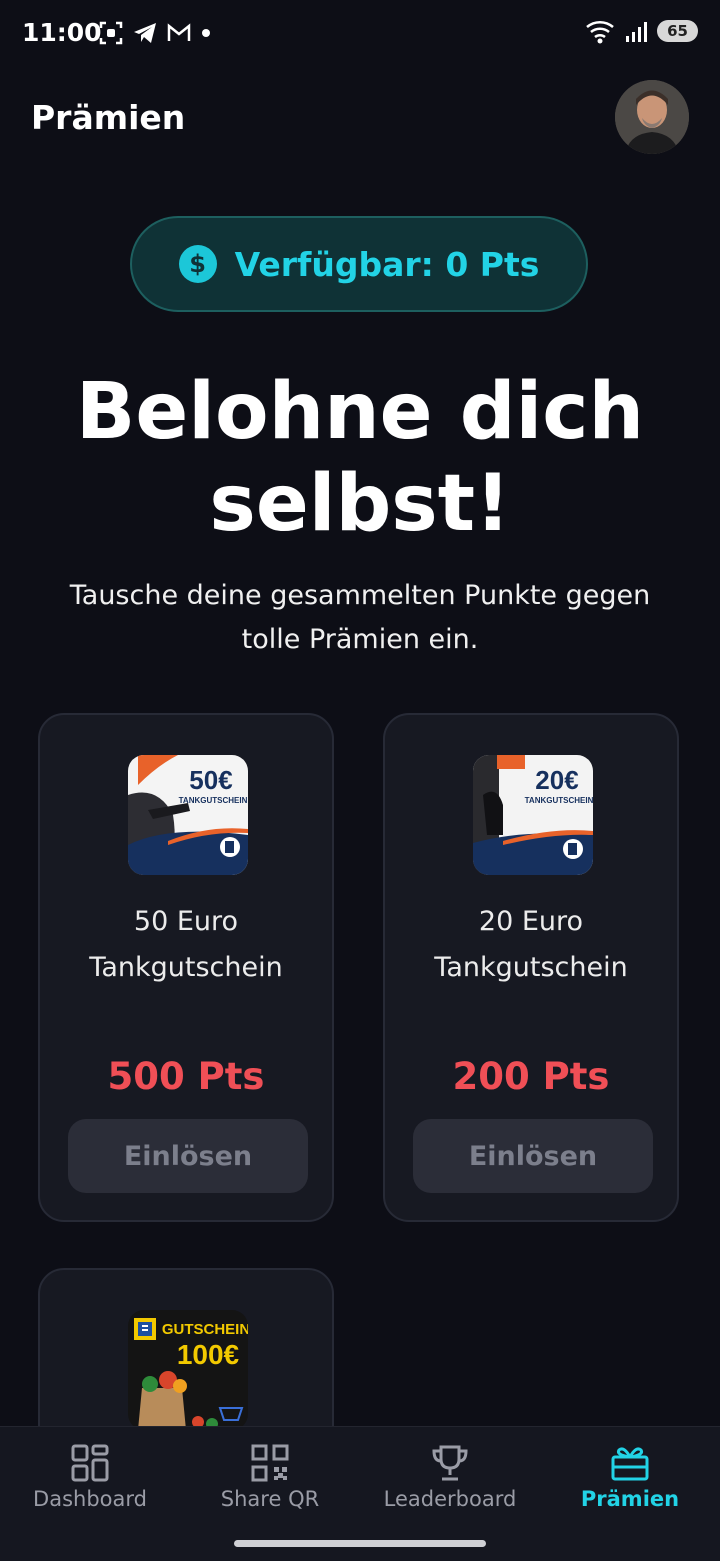 The width and height of the screenshot is (720, 1561). I want to click on reward-price: 200 Pts, so click(531, 1076).